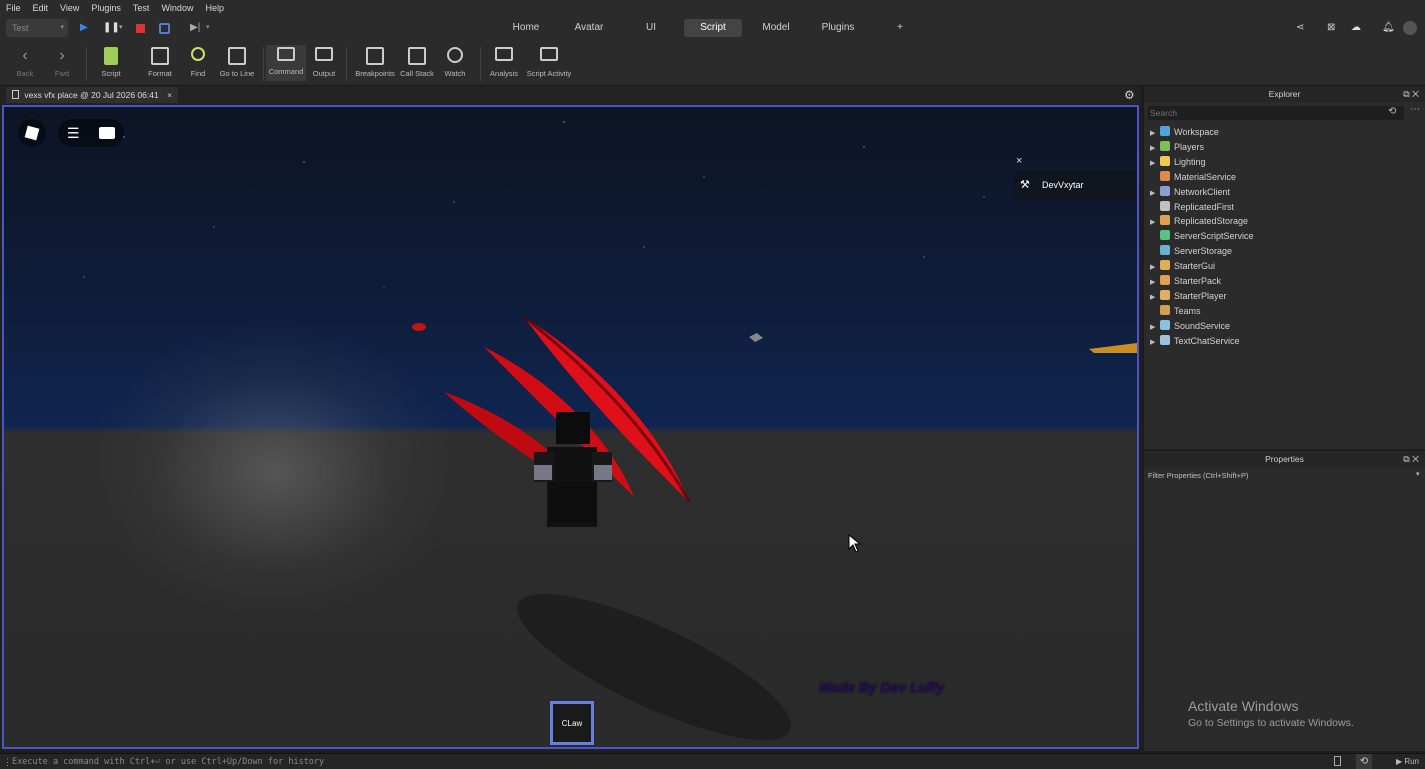  Describe the element at coordinates (37, 28) in the screenshot. I see `mode-select: Test ▾` at that location.